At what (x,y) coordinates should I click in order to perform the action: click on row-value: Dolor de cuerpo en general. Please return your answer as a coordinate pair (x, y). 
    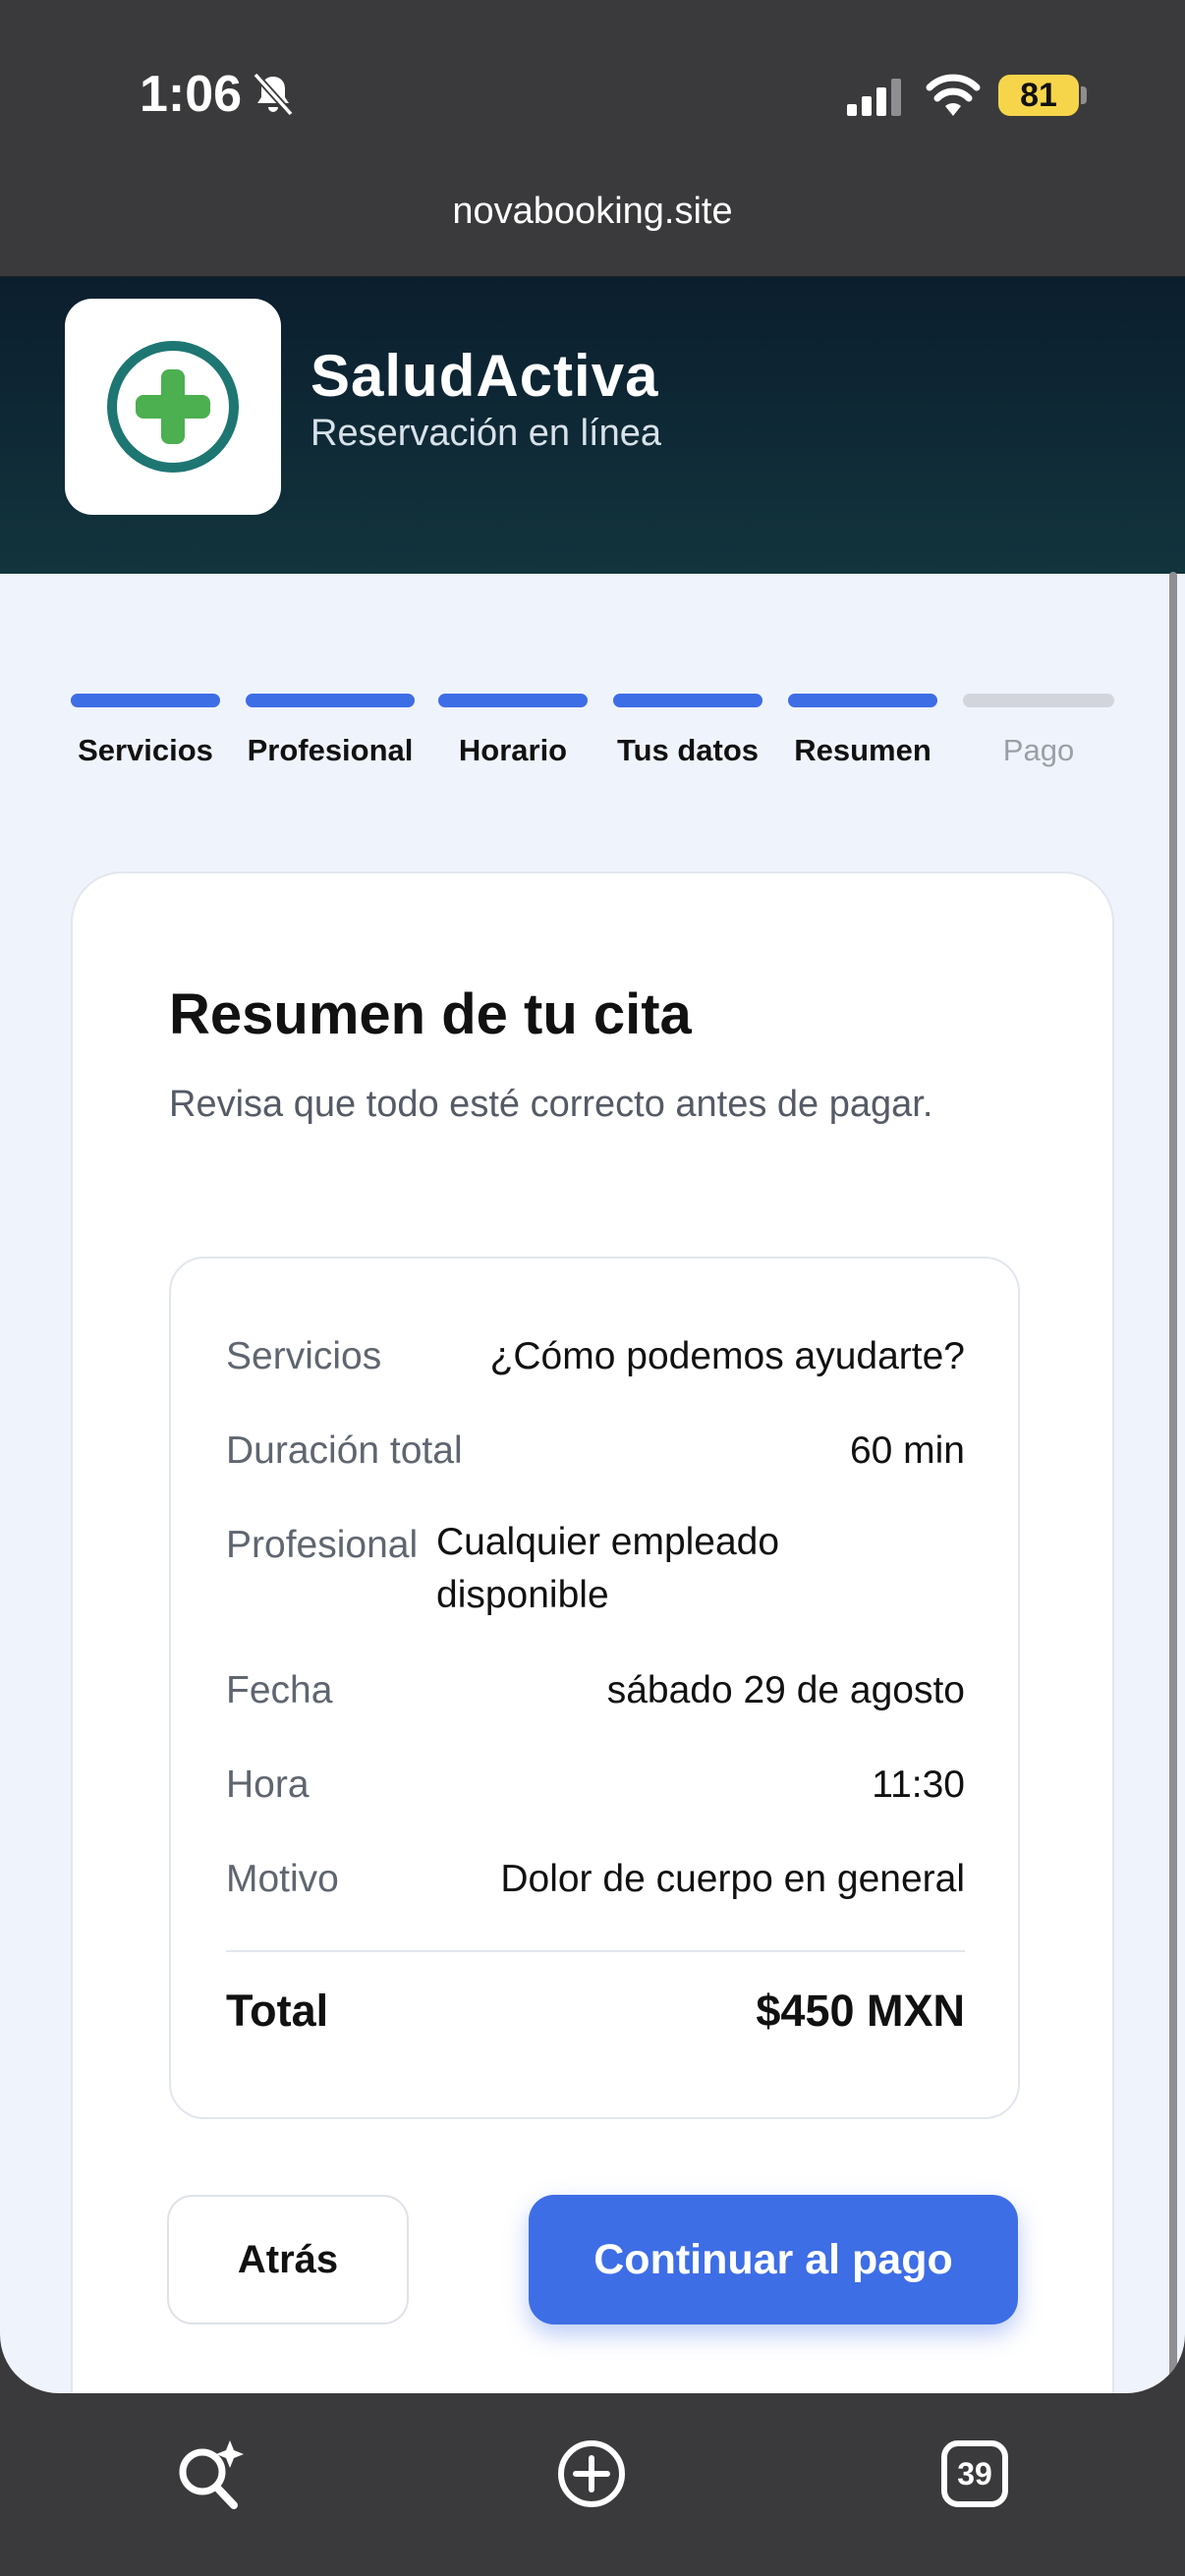
    Looking at the image, I should click on (732, 1879).